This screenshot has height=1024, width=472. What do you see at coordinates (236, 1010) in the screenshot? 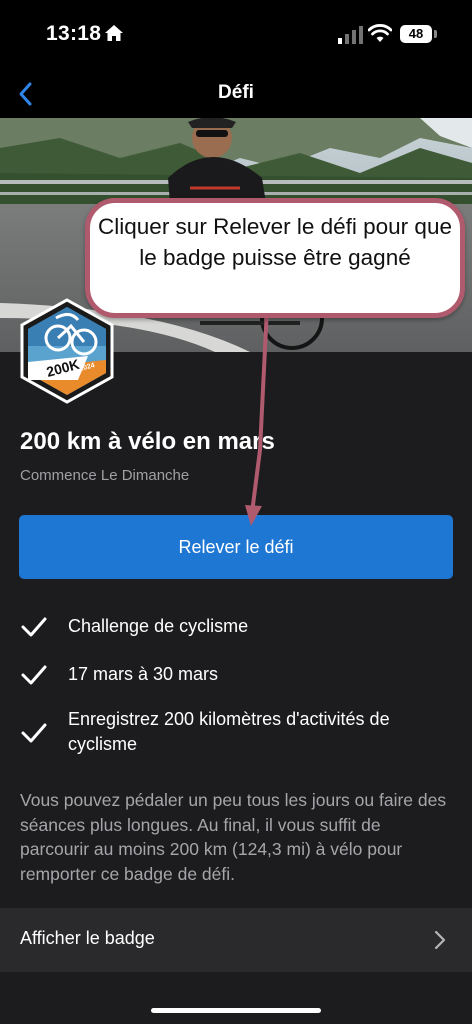
I see `home-indicator` at bounding box center [236, 1010].